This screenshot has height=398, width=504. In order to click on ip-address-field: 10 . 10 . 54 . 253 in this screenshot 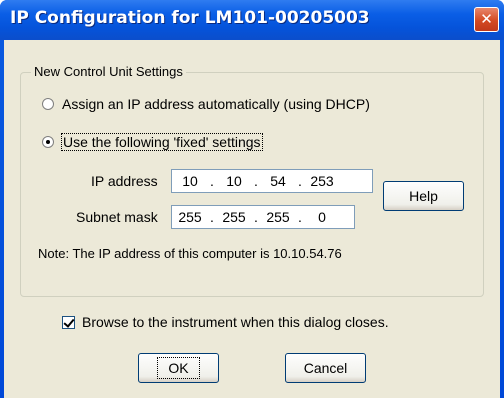, I will do `click(272, 181)`.